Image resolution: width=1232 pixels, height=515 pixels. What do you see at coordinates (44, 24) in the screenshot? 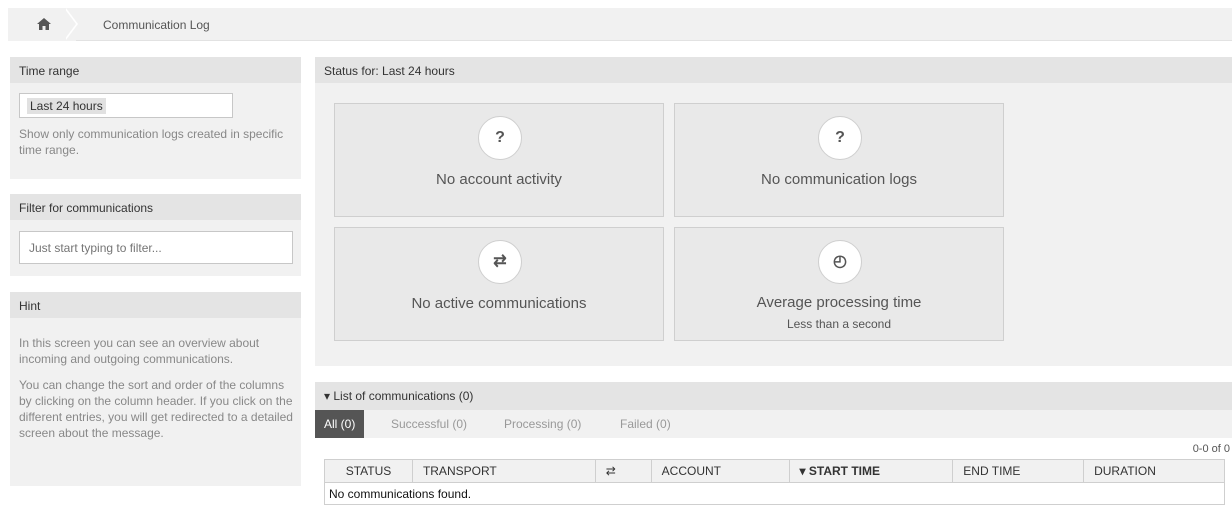
I see `home-icon` at bounding box center [44, 24].